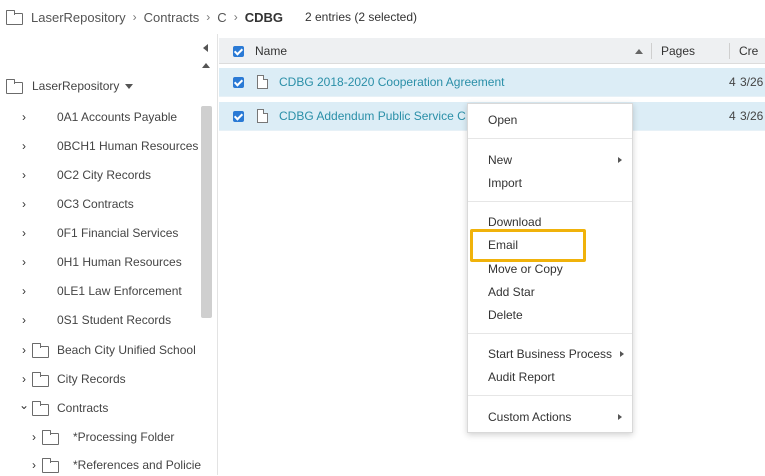  What do you see at coordinates (515, 222) in the screenshot?
I see `menu-item-download-label: Download` at bounding box center [515, 222].